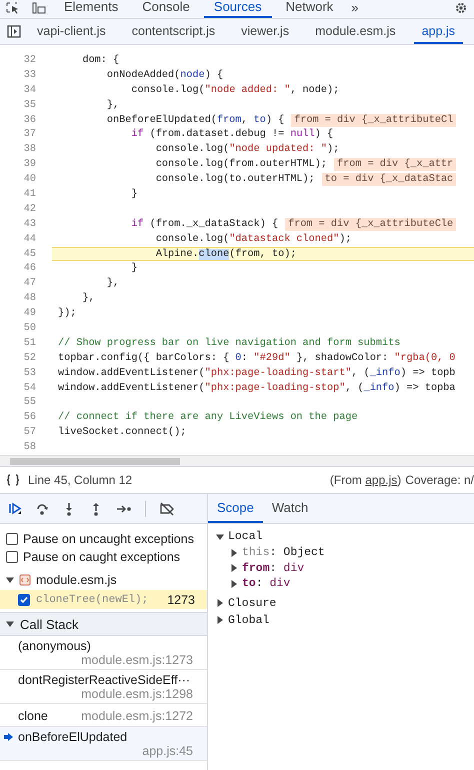 The height and width of the screenshot is (770, 474). Describe the element at coordinates (33, 715) in the screenshot. I see `frame-function: clone` at that location.